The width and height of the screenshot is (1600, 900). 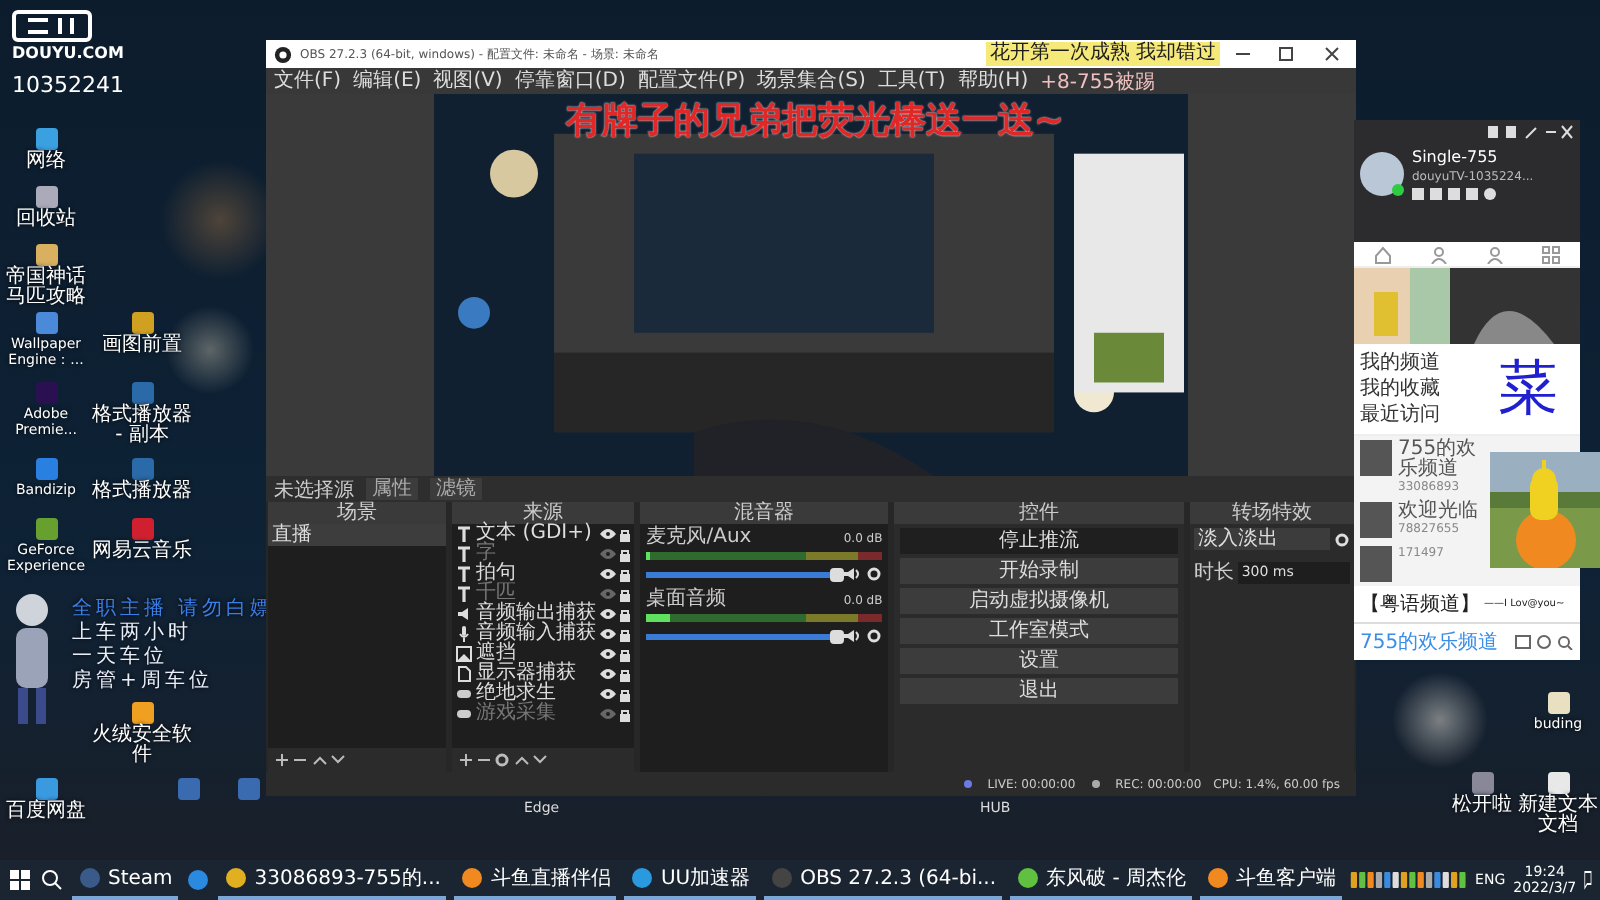 I want to click on source-item: 拍句, so click(x=536, y=574).